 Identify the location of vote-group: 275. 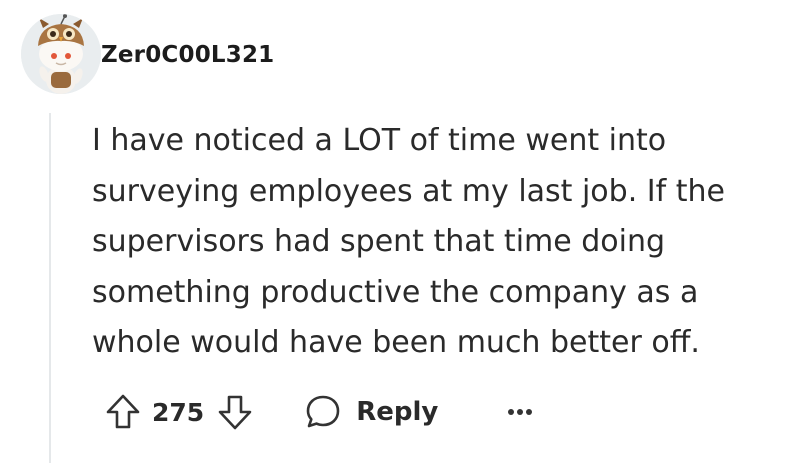
(175, 412).